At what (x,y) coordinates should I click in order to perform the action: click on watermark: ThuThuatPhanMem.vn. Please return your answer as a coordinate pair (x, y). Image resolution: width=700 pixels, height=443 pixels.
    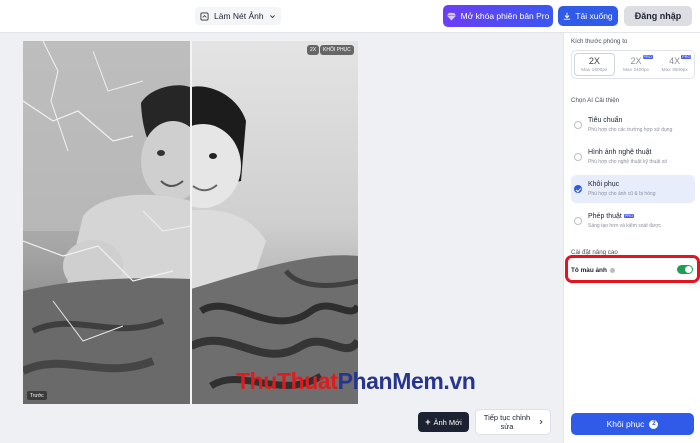
    Looking at the image, I should click on (356, 381).